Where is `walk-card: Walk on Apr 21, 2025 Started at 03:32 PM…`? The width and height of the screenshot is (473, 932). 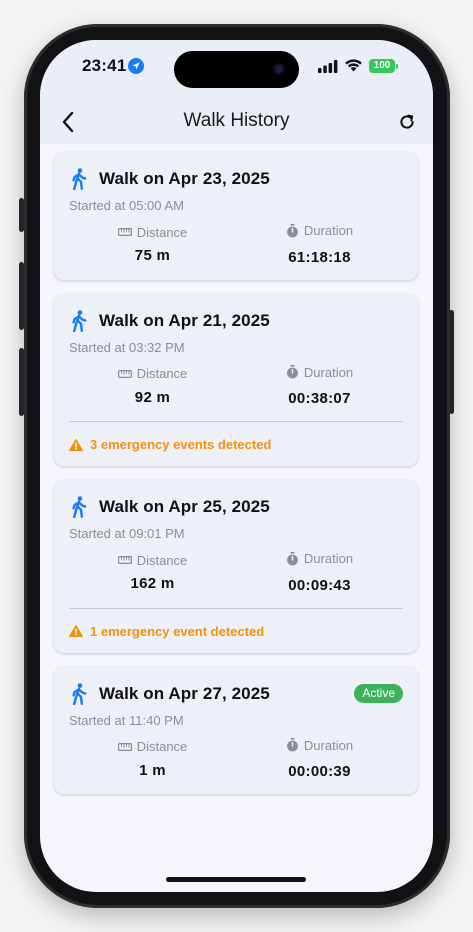
walk-card: Walk on Apr 21, 2025 Started at 03:32 PM… is located at coordinates (236, 379).